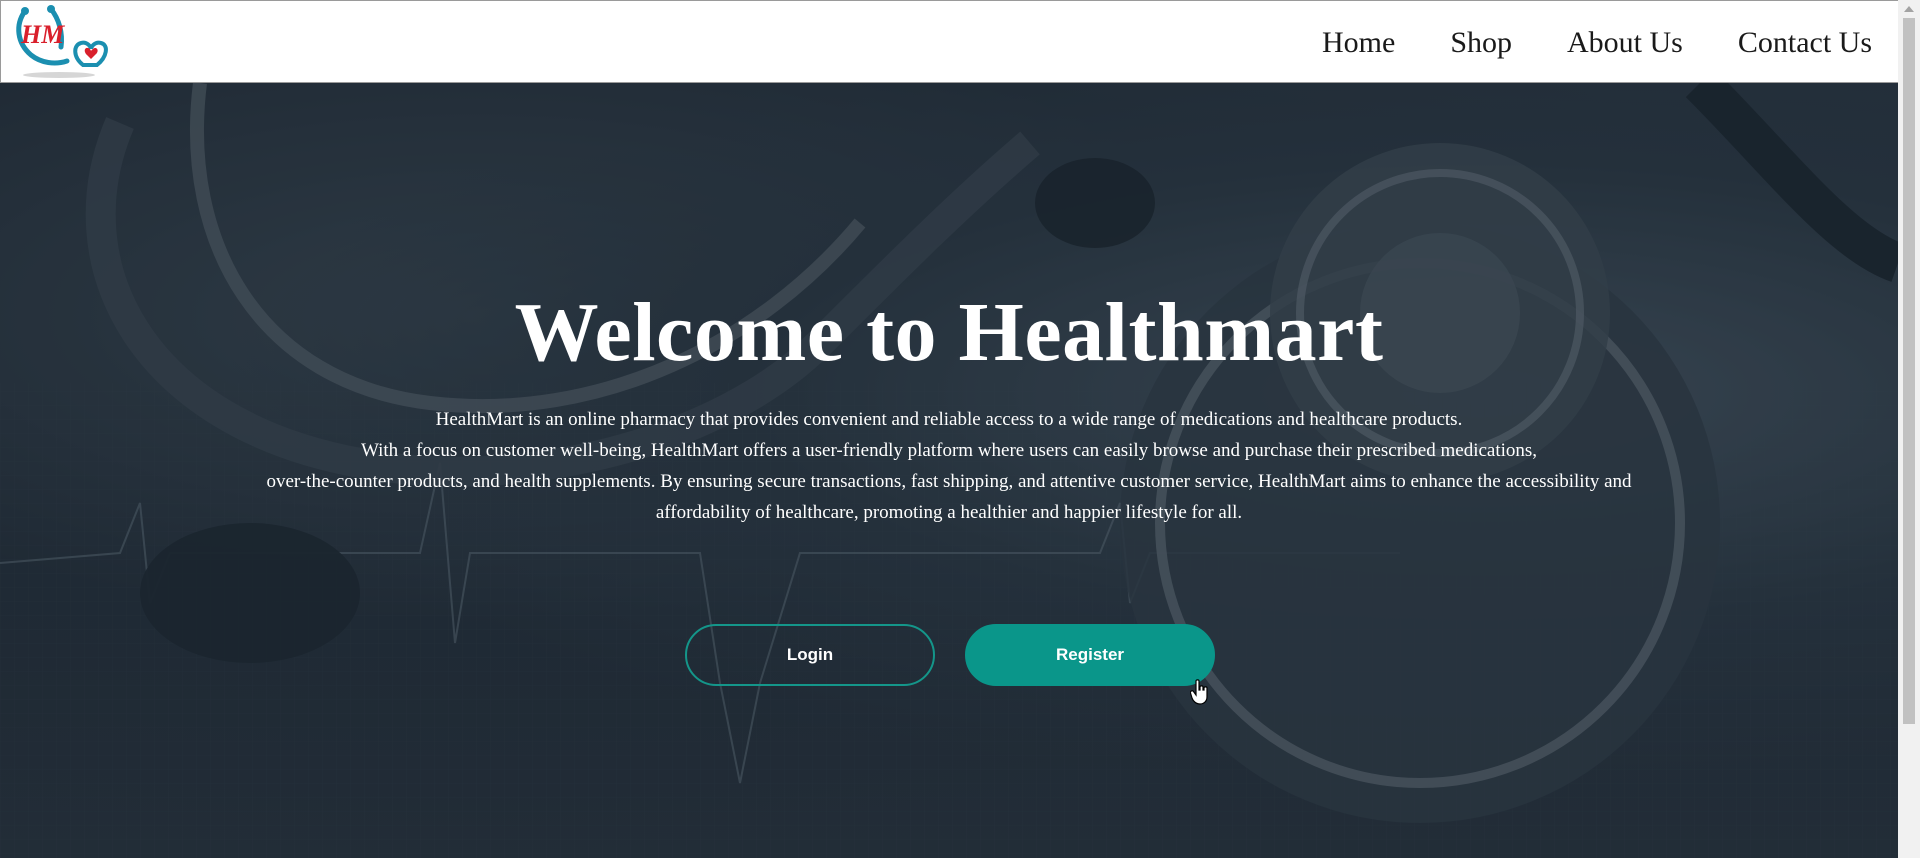 The height and width of the screenshot is (858, 1920). What do you see at coordinates (1805, 42) in the screenshot?
I see `nav-contact-us: Contact Us` at bounding box center [1805, 42].